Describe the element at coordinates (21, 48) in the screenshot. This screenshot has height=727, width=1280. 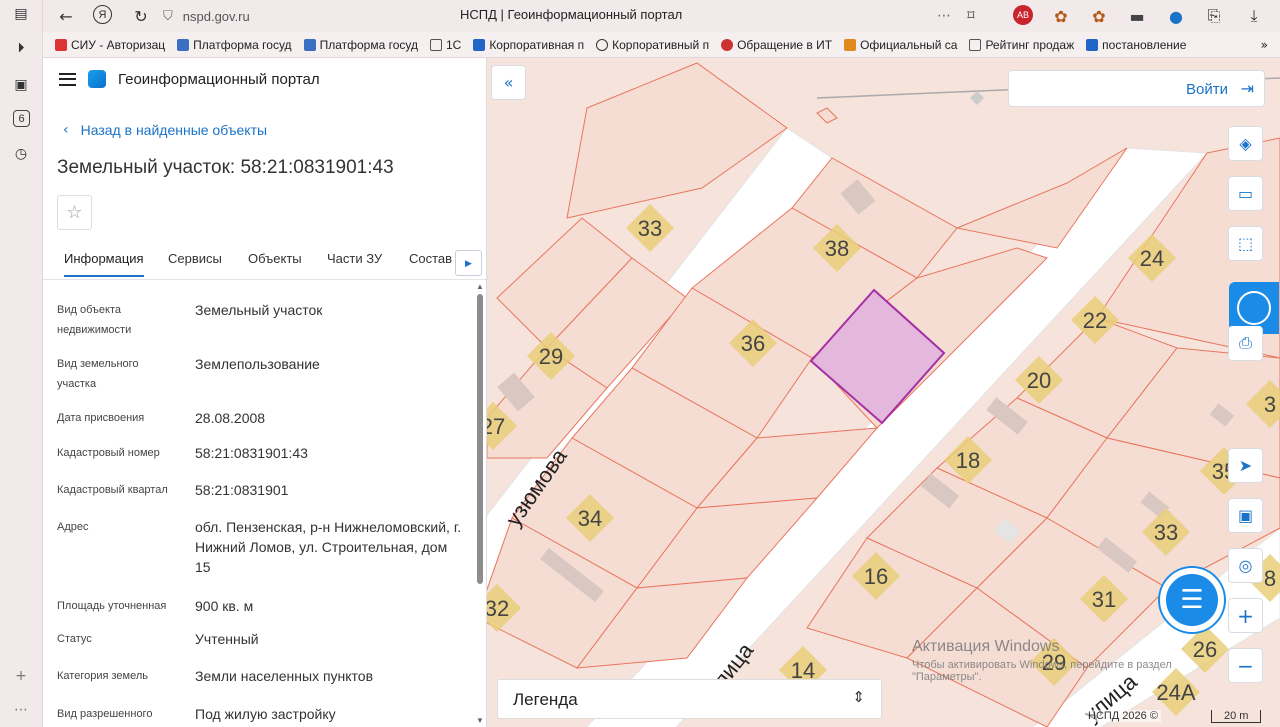
I see `video-icon: ⏵` at that location.